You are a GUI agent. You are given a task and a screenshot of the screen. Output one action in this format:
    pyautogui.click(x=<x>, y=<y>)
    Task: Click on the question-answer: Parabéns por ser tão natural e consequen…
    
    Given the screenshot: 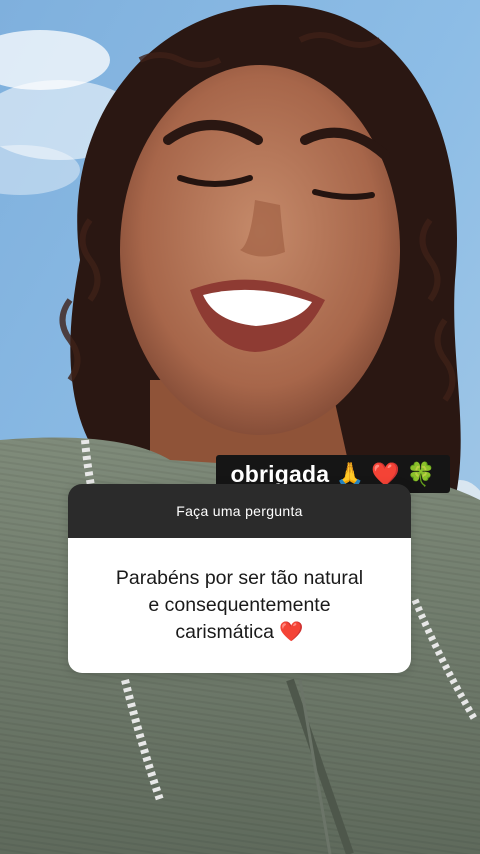 What is the action you would take?
    pyautogui.click(x=239, y=605)
    